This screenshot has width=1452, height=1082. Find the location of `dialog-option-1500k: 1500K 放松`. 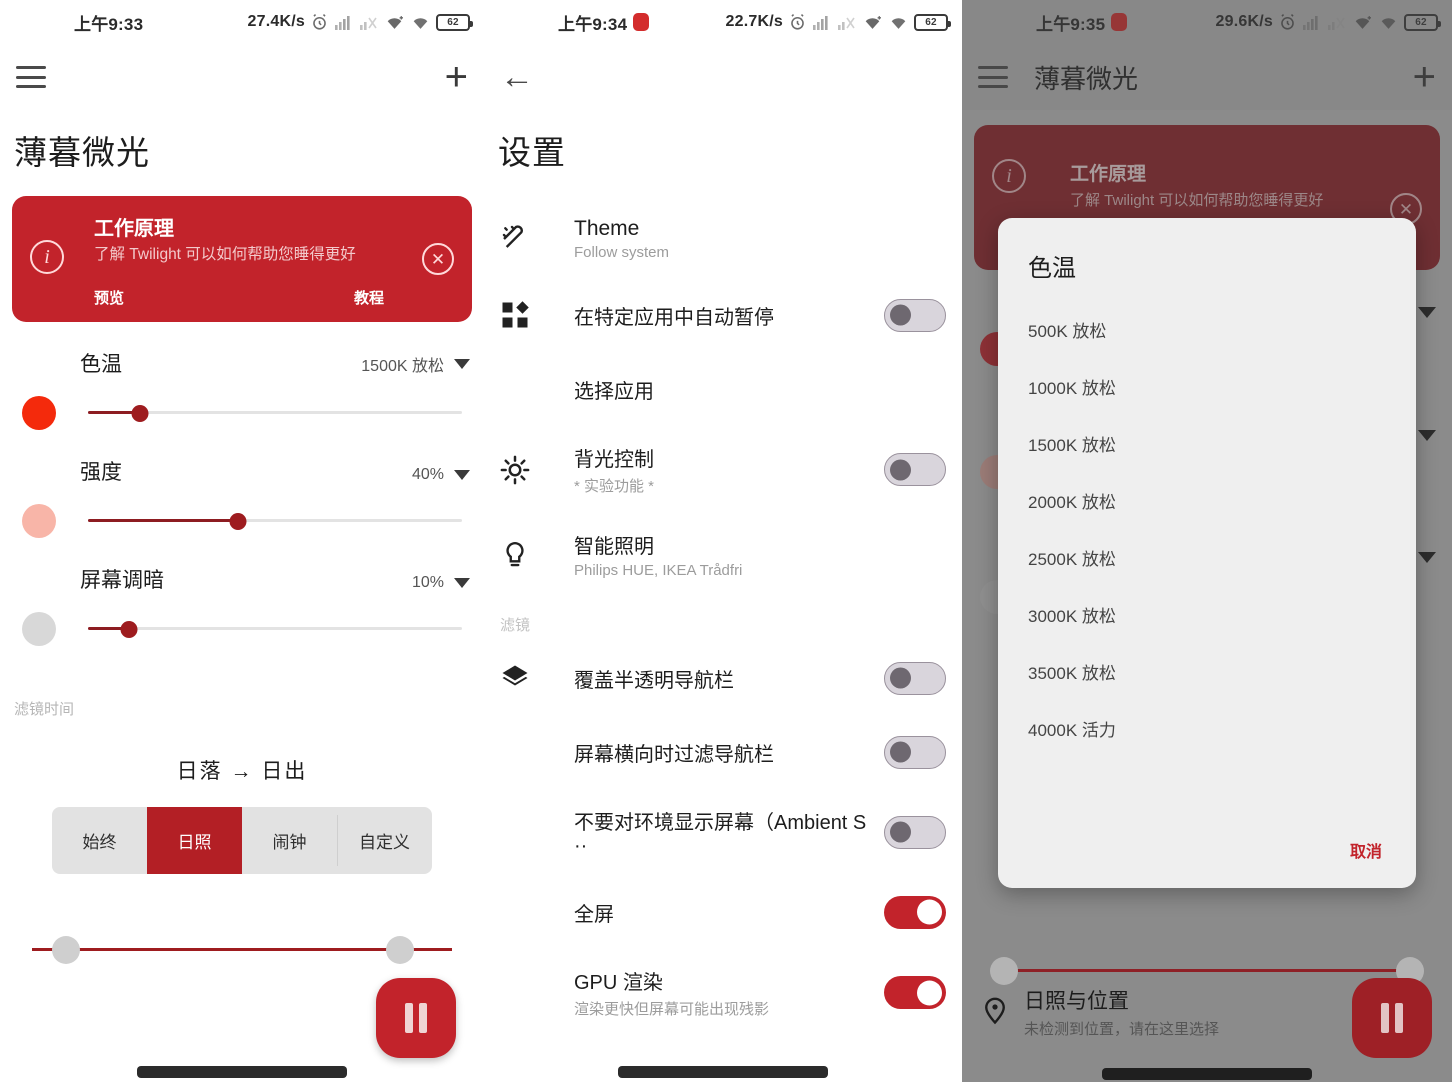

dialog-option-1500k: 1500K 放松 is located at coordinates (1207, 443).